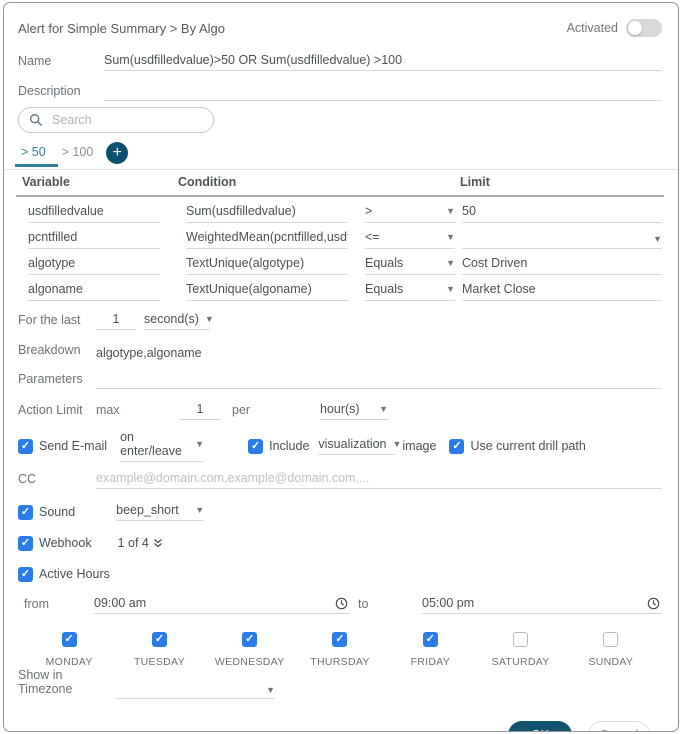  What do you see at coordinates (249, 662) in the screenshot?
I see `day-label: WEDNESDAY` at bounding box center [249, 662].